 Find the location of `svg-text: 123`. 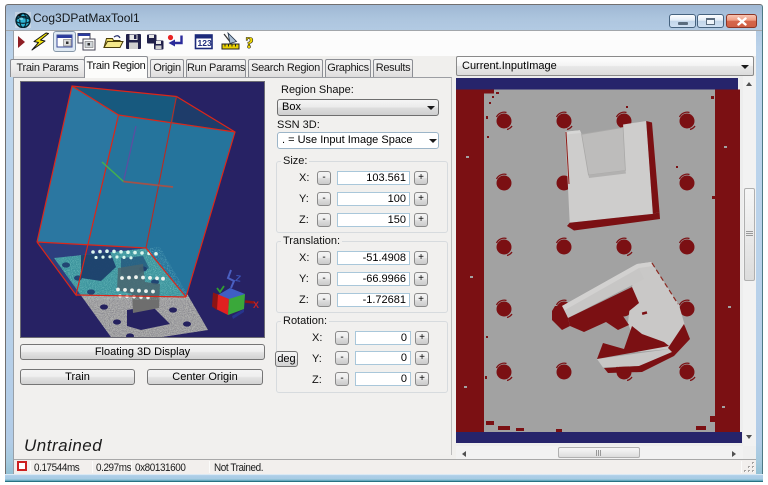

svg-text: 123 is located at coordinates (205, 43).